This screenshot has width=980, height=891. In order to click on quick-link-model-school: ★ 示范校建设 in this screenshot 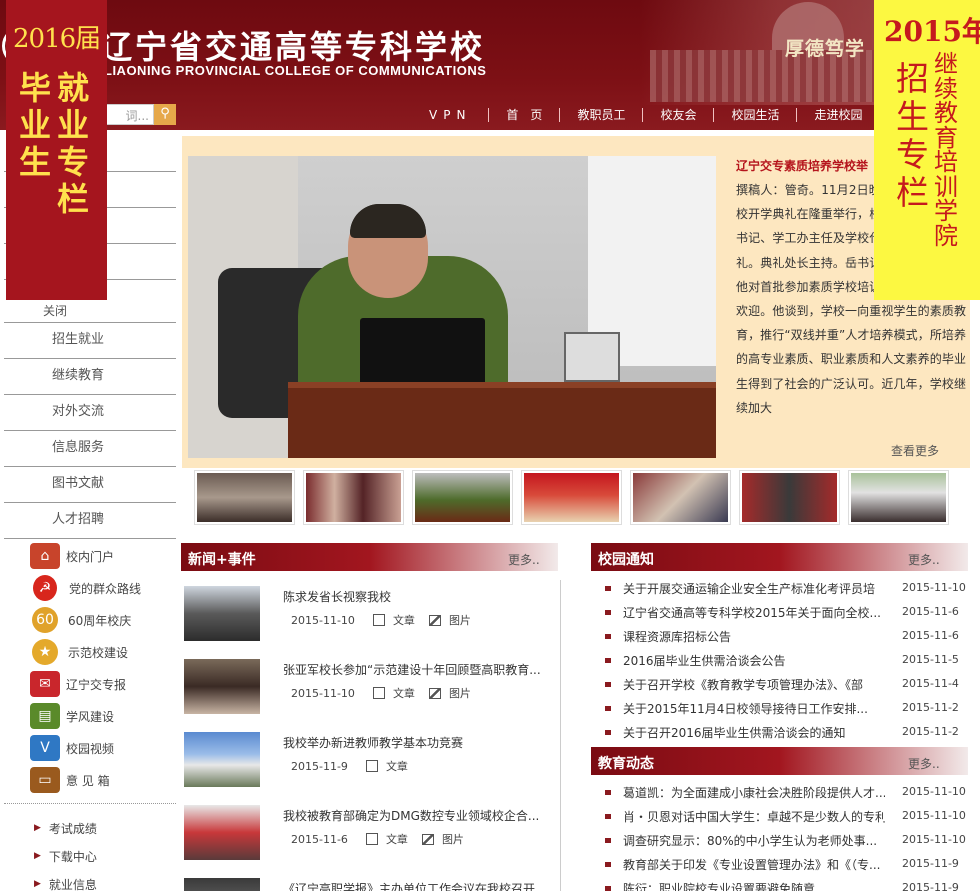, I will do `click(105, 652)`.